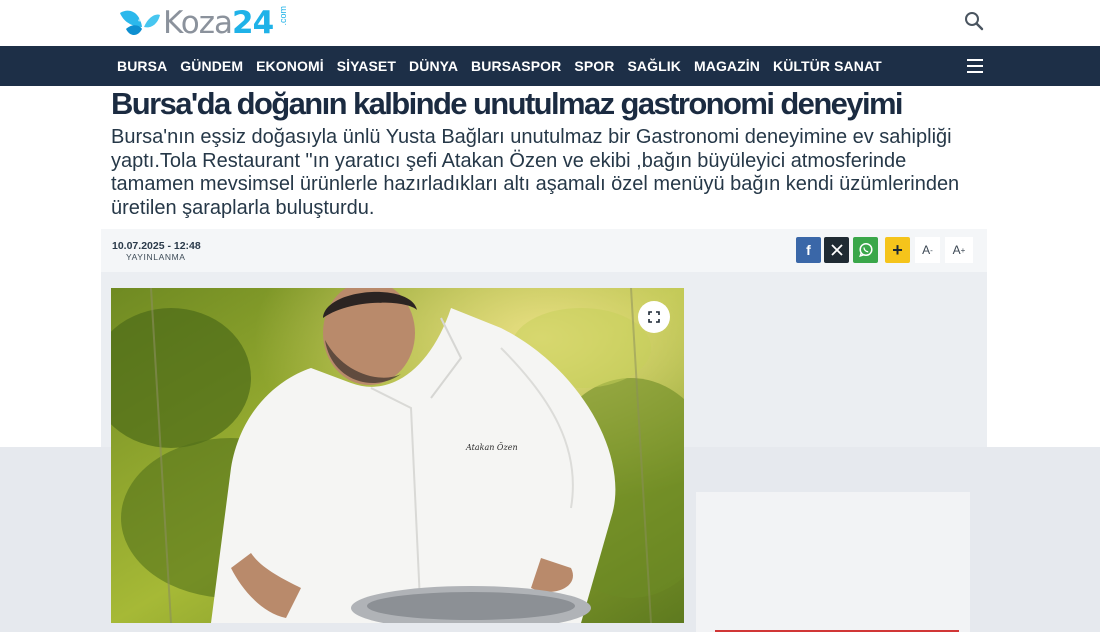 The height and width of the screenshot is (632, 1100). Describe the element at coordinates (218, 22) in the screenshot. I see `logo-wordmark: Koza24` at that location.